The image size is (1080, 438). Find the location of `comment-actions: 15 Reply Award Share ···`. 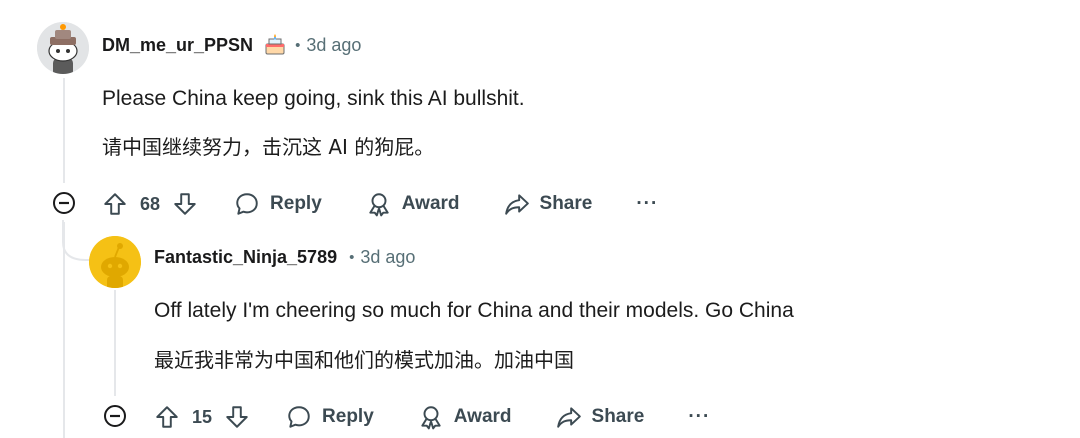

comment-actions: 15 Reply Award Share ··· is located at coordinates (432, 417).